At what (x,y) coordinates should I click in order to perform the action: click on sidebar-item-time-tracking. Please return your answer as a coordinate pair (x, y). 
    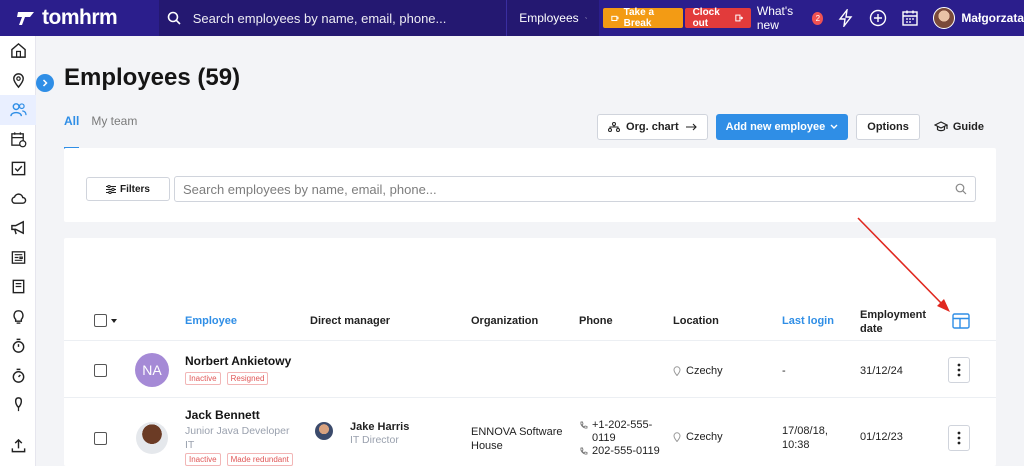
    Looking at the image, I should click on (18, 346).